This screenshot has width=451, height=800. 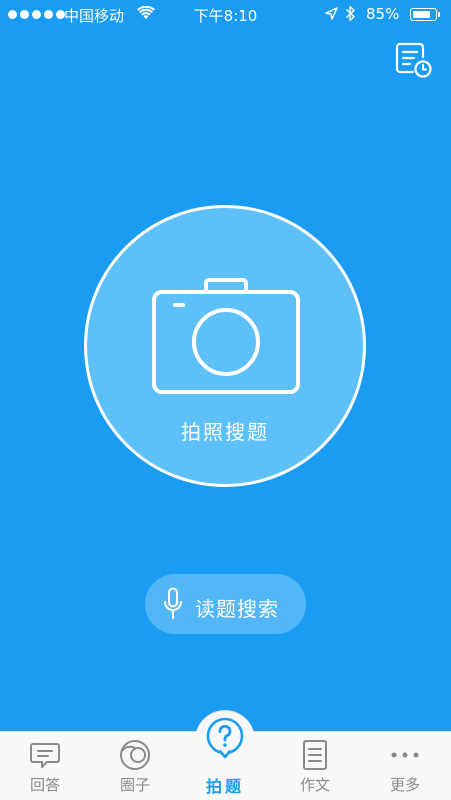 What do you see at coordinates (45, 755) in the screenshot?
I see `chat-bubble-icon` at bounding box center [45, 755].